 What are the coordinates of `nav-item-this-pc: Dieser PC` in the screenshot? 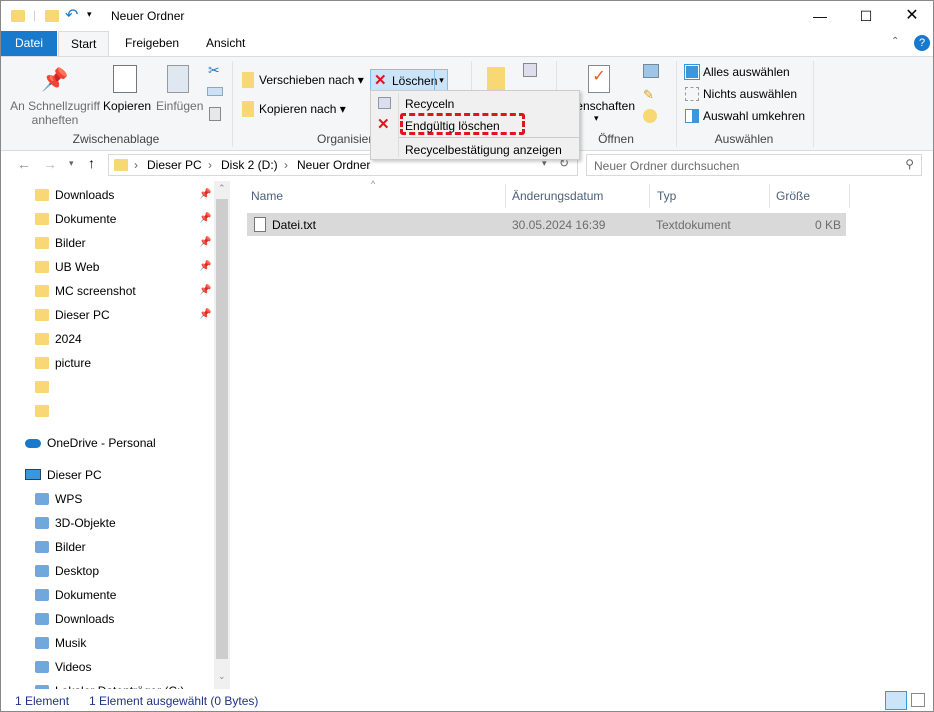 It's located at (107, 475).